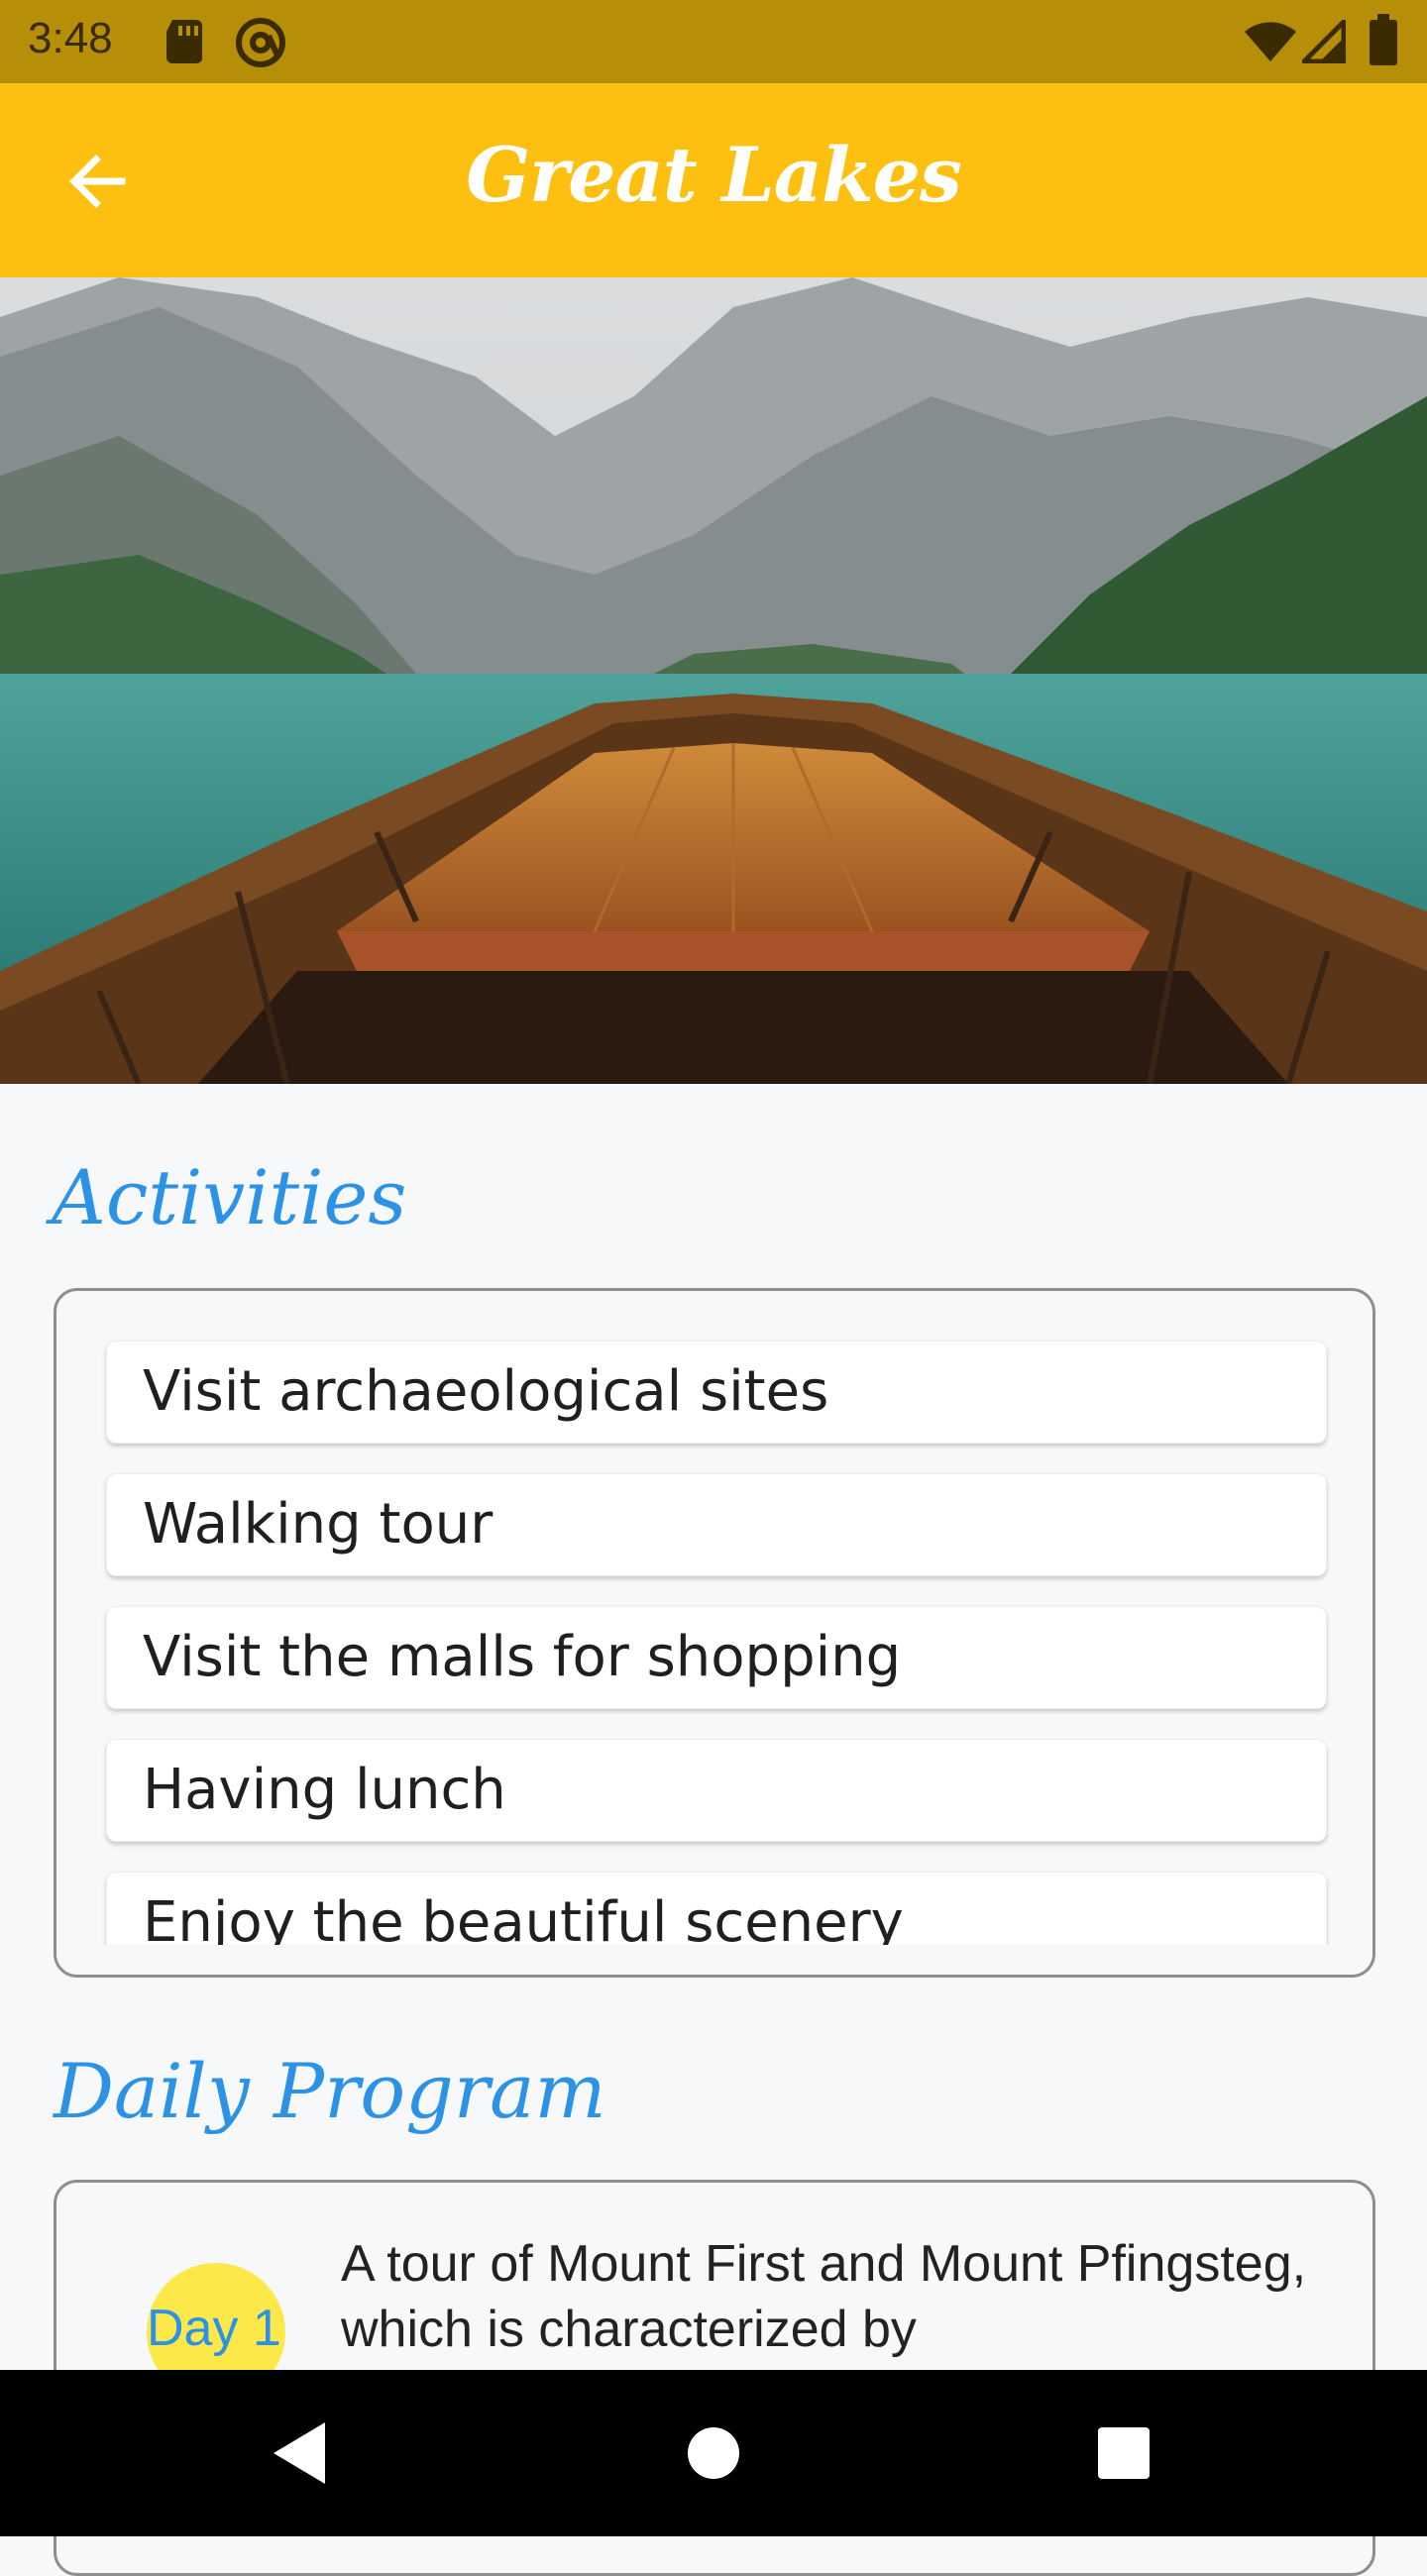 The width and height of the screenshot is (1427, 2576). Describe the element at coordinates (716, 1525) in the screenshot. I see `list-item: Walking tour` at that location.